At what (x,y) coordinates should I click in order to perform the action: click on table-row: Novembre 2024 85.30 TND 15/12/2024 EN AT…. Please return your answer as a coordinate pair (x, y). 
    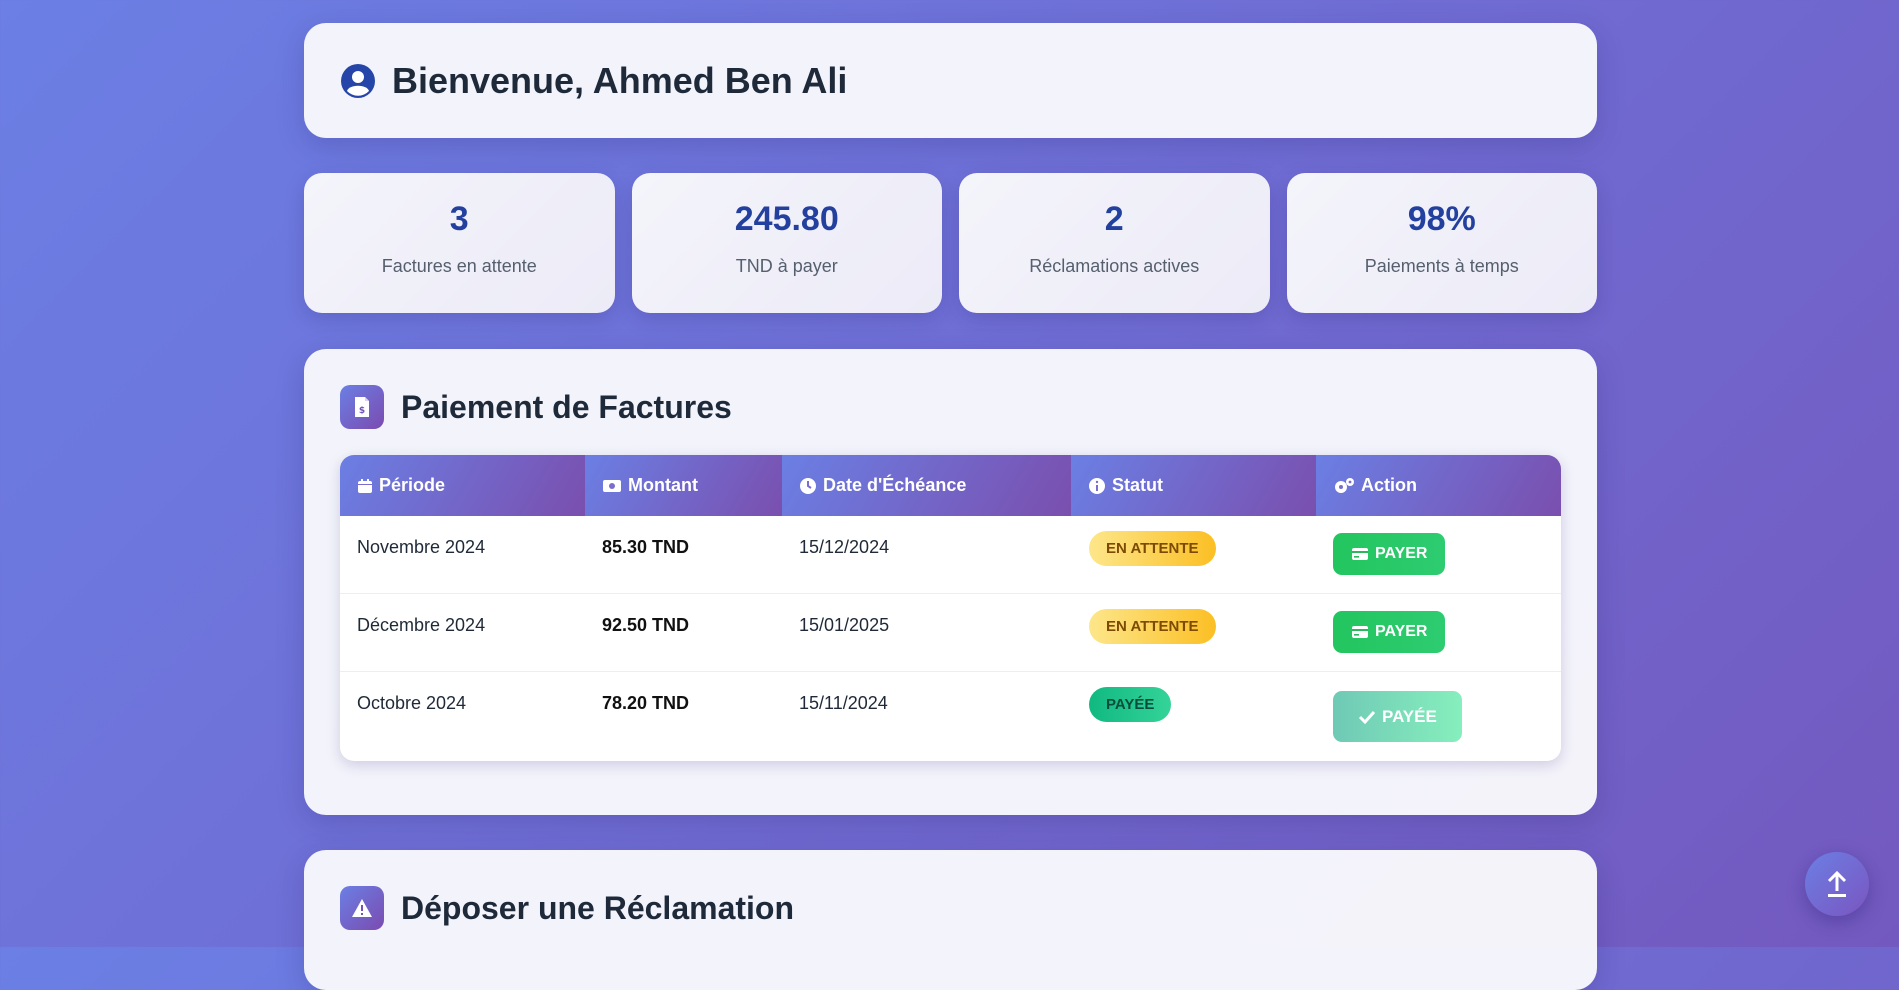
    Looking at the image, I should click on (950, 555).